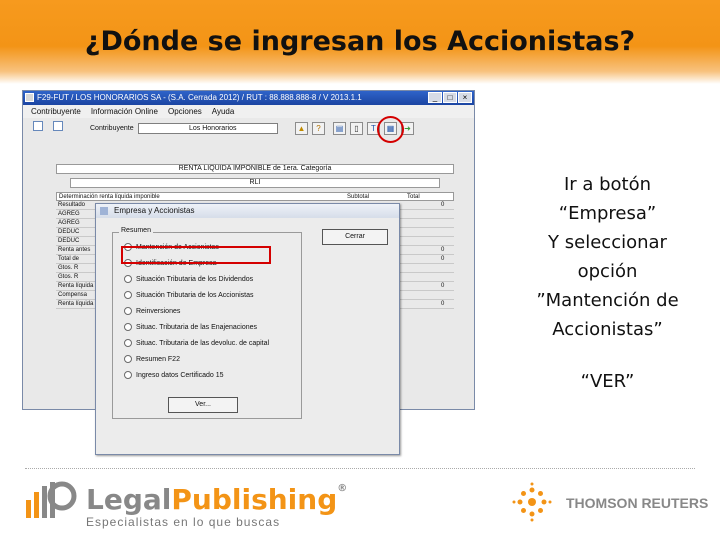  I want to click on legal-wordmark: Legal, so click(129, 499).